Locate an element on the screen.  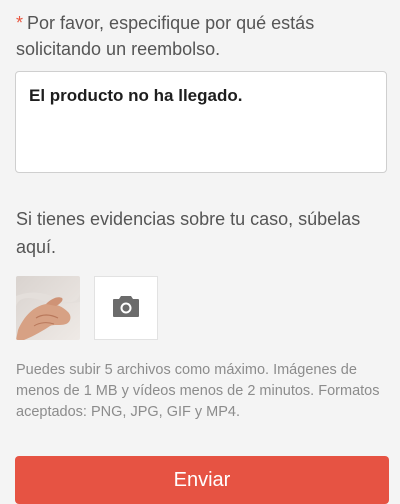
uploaded-photo-thumbnail is located at coordinates (48, 308).